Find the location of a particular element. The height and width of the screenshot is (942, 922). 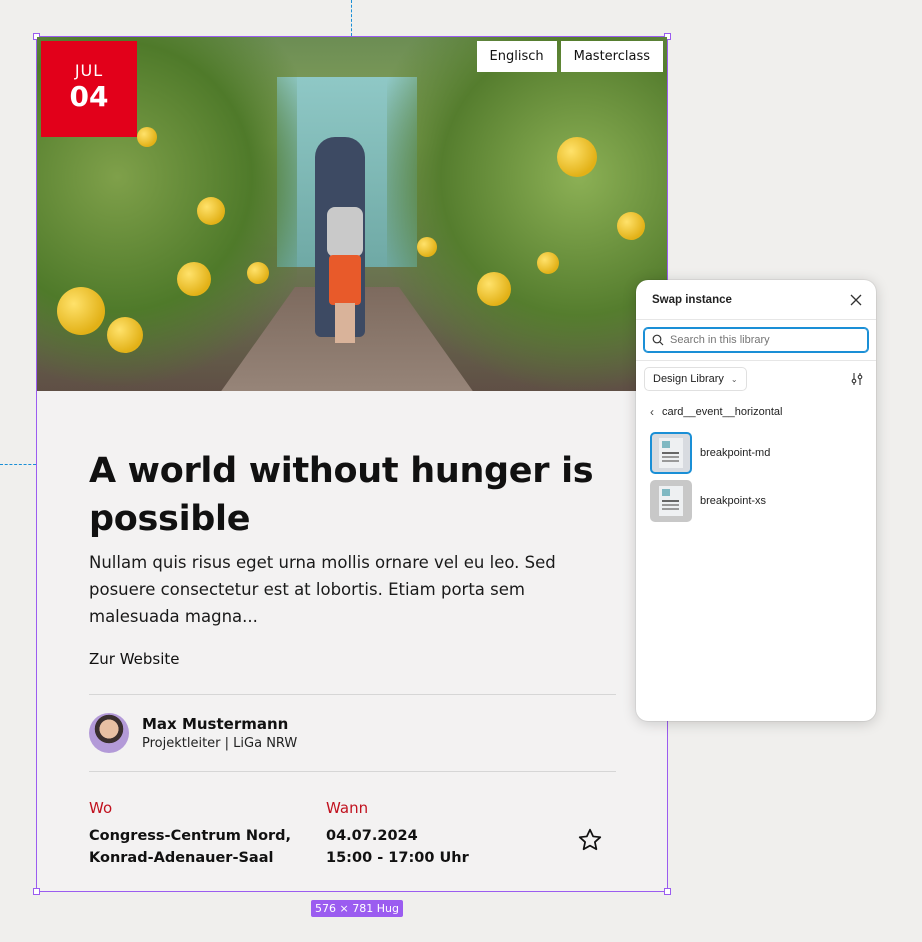

list-item: breakpoint-md is located at coordinates (756, 453).